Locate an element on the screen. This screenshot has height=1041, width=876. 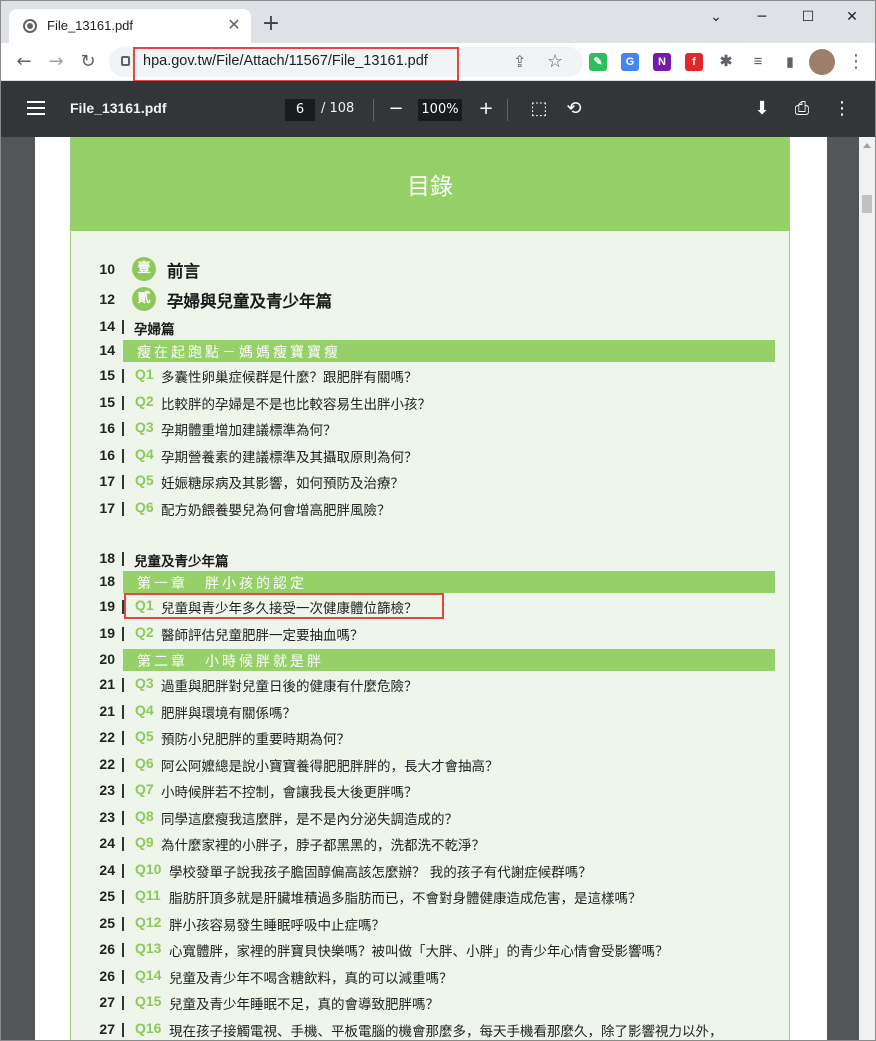
toolbar-divider is located at coordinates (507, 110).